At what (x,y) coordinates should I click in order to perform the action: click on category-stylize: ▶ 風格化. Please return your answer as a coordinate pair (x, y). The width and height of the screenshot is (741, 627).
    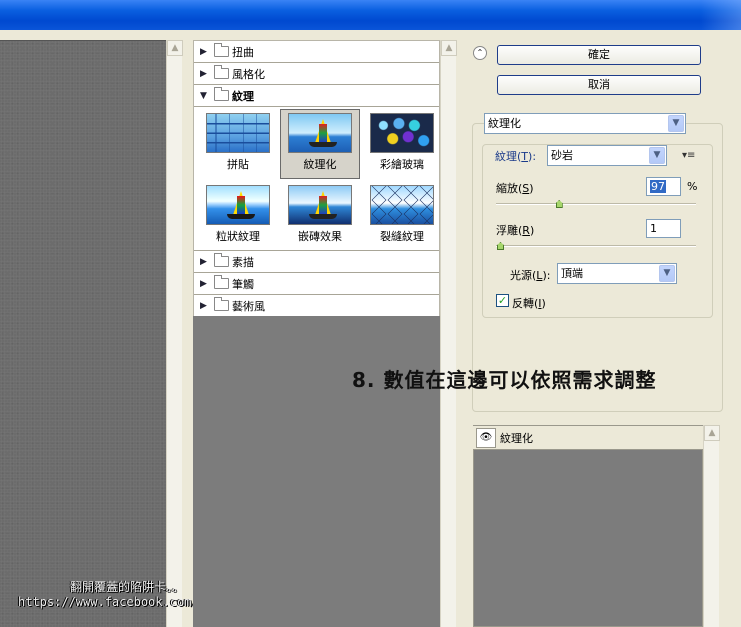
    Looking at the image, I should click on (316, 74).